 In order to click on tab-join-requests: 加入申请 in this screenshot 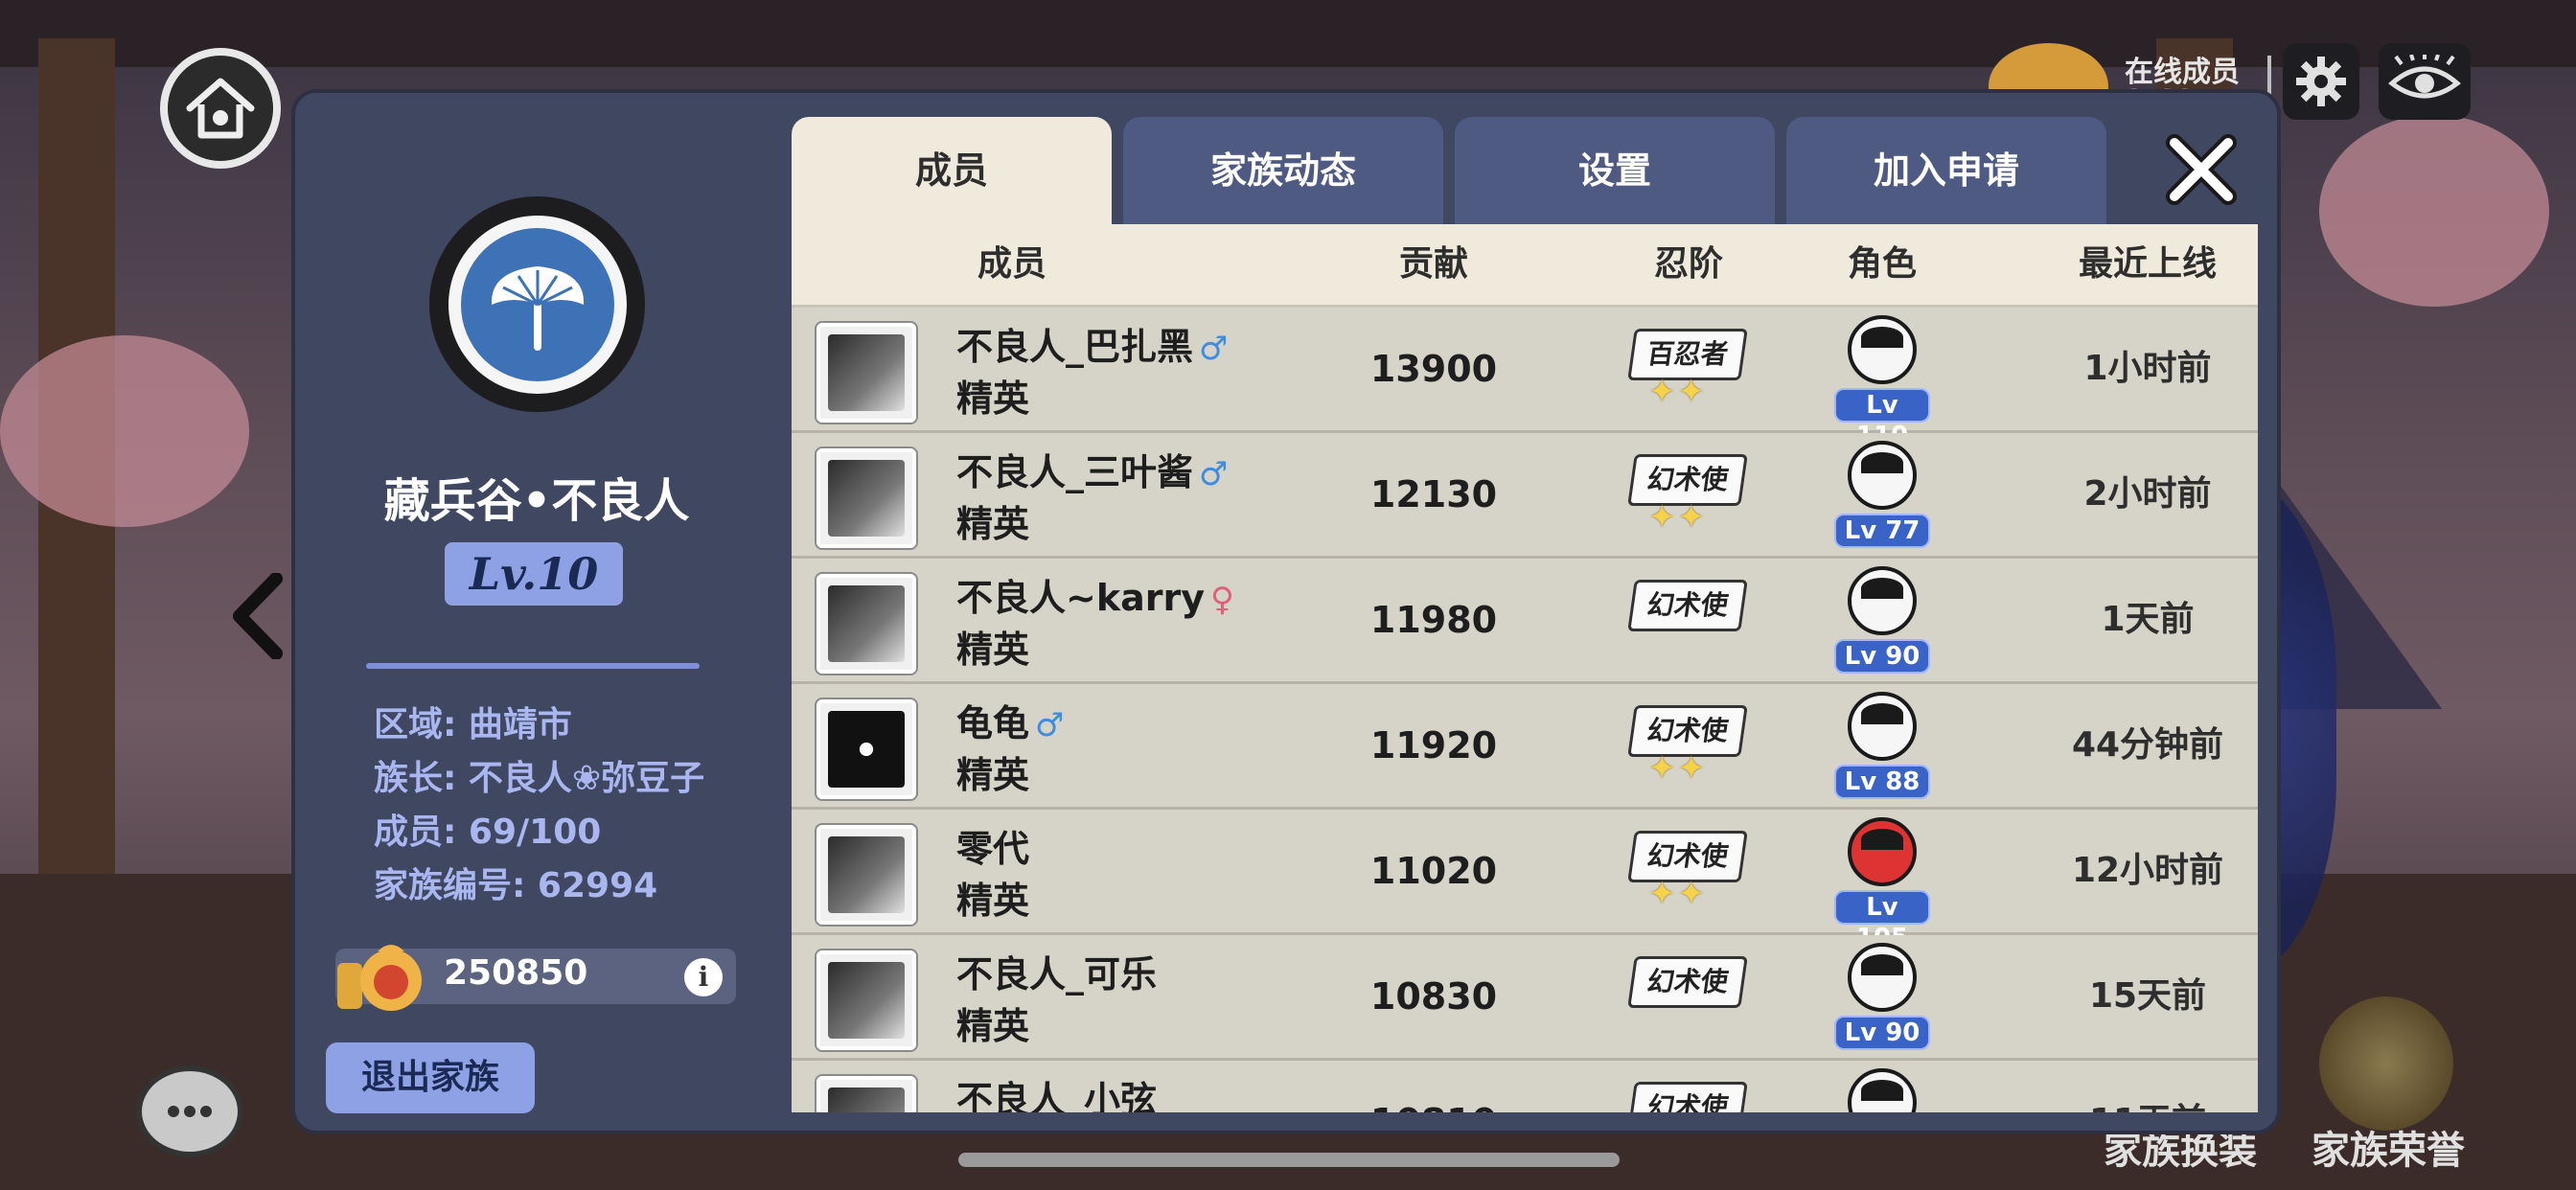, I will do `click(1946, 171)`.